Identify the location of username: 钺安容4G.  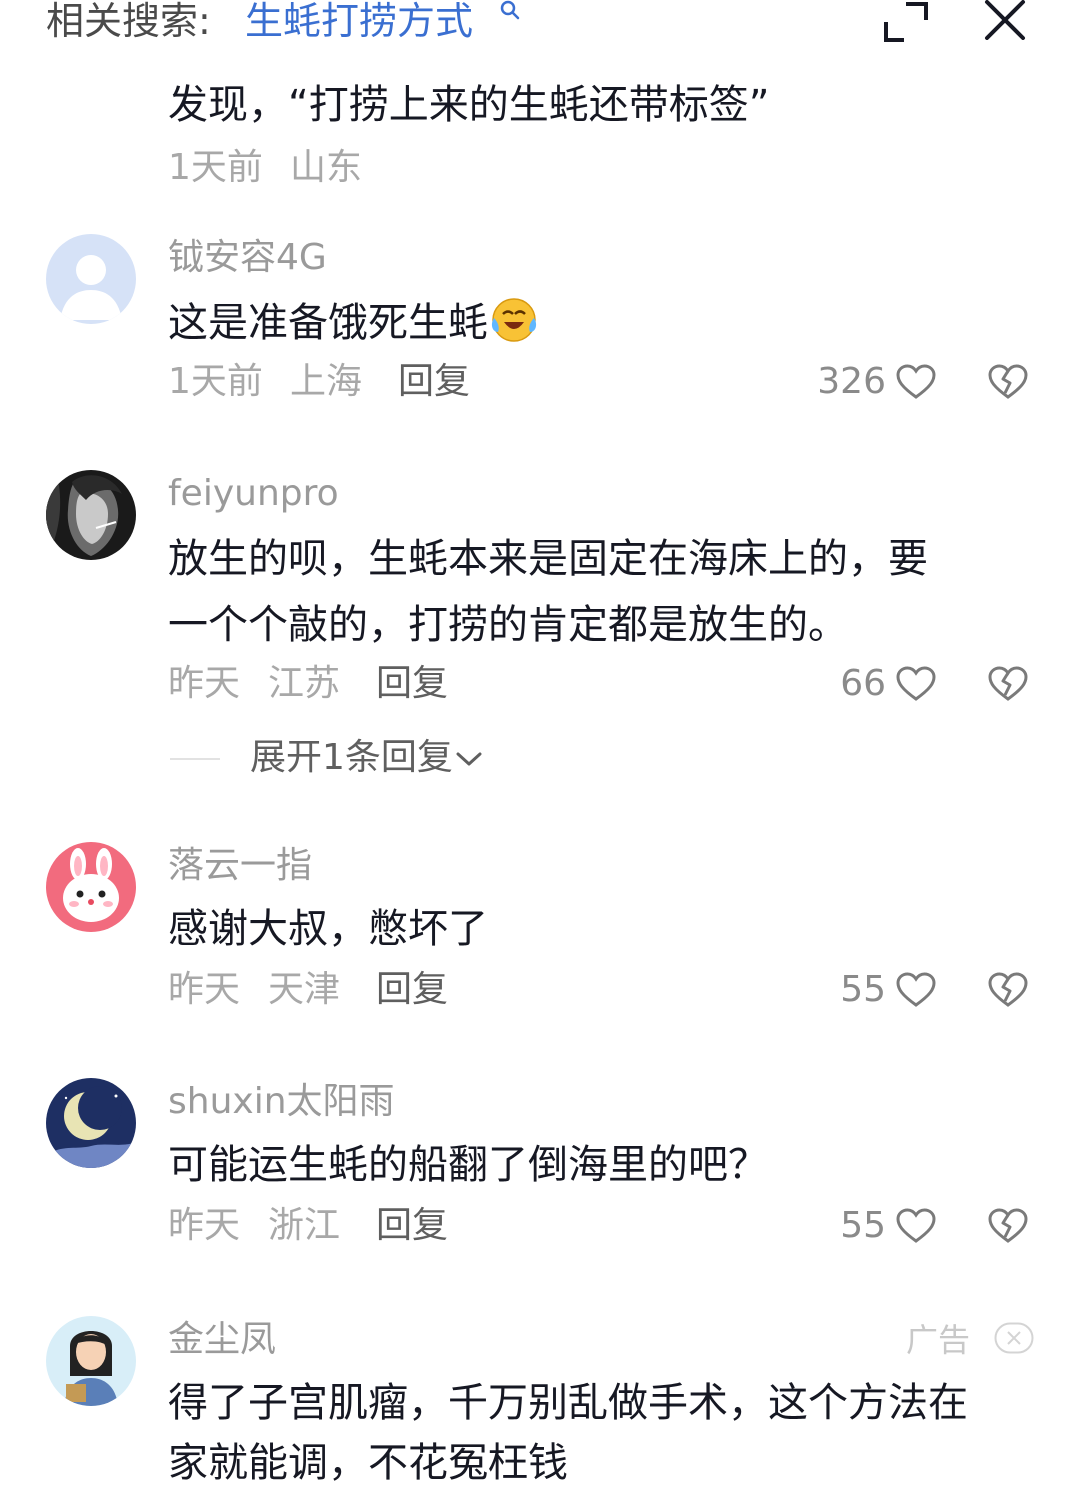
(247, 258).